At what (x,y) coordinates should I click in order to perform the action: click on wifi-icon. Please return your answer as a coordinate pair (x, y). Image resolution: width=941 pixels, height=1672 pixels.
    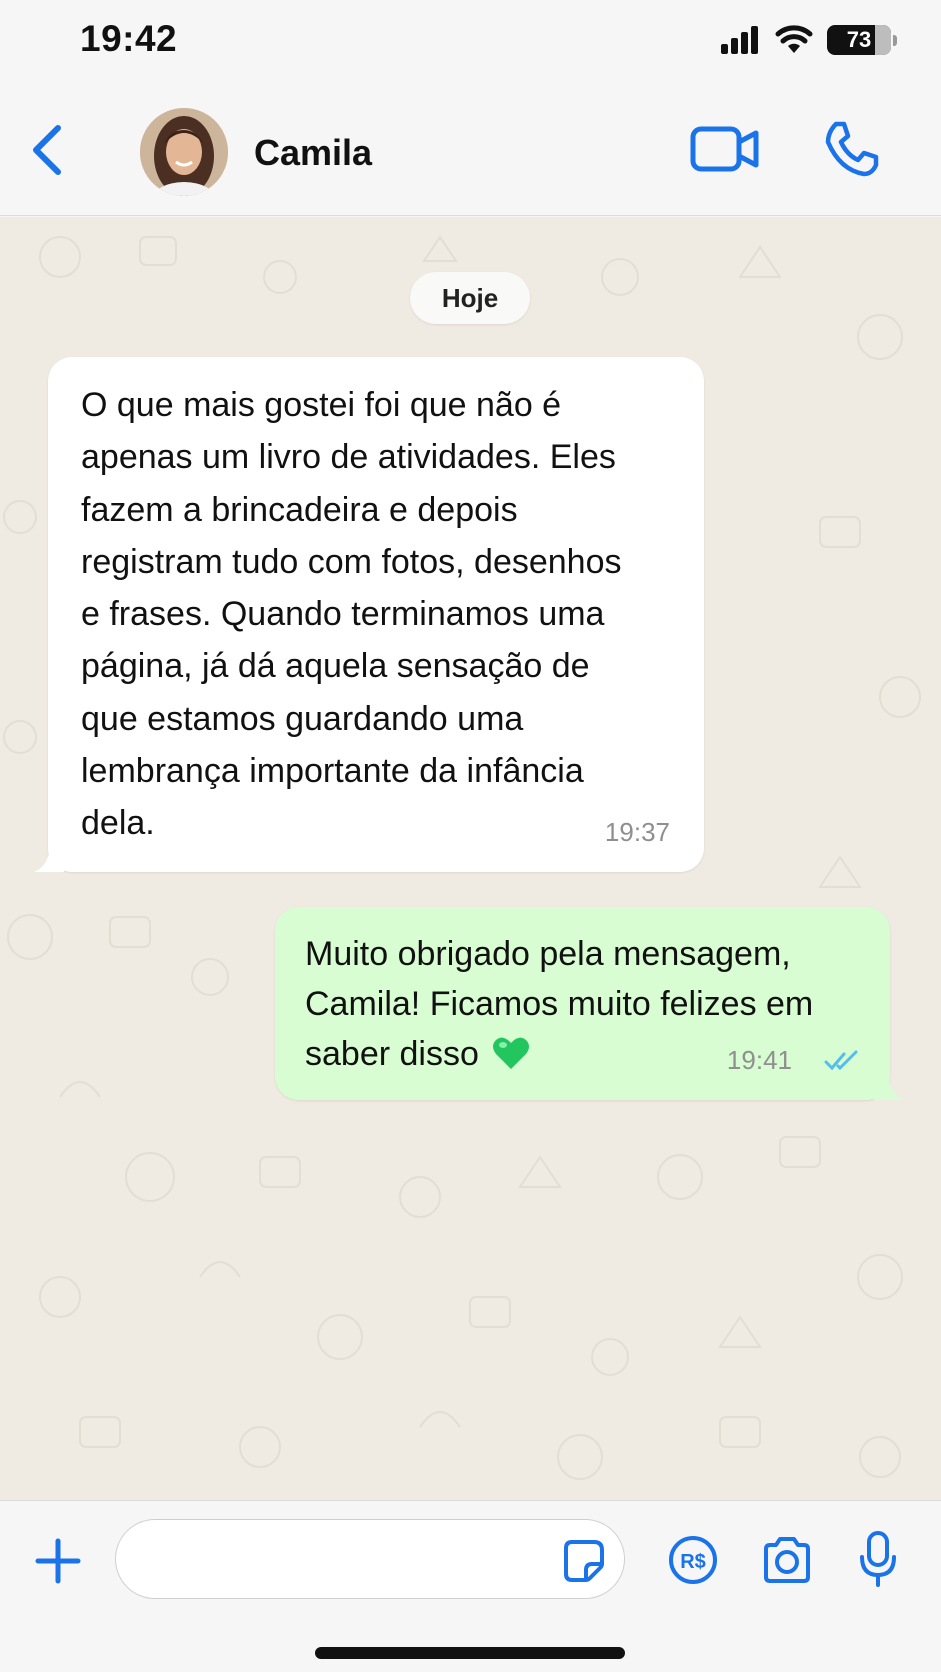
    Looking at the image, I should click on (794, 39).